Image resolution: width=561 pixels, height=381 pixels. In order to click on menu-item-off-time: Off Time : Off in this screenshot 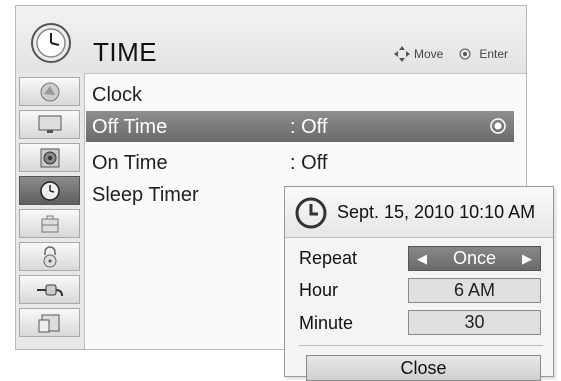, I will do `click(300, 126)`.